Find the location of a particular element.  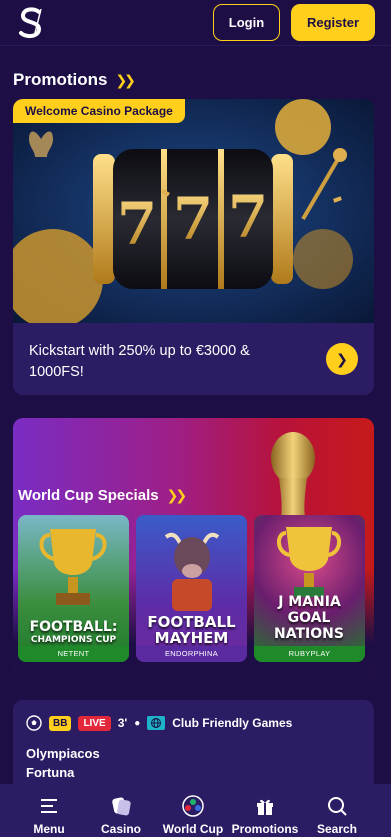

world-cup-heading: World Cup Specials ❯❯ is located at coordinates (103, 495).